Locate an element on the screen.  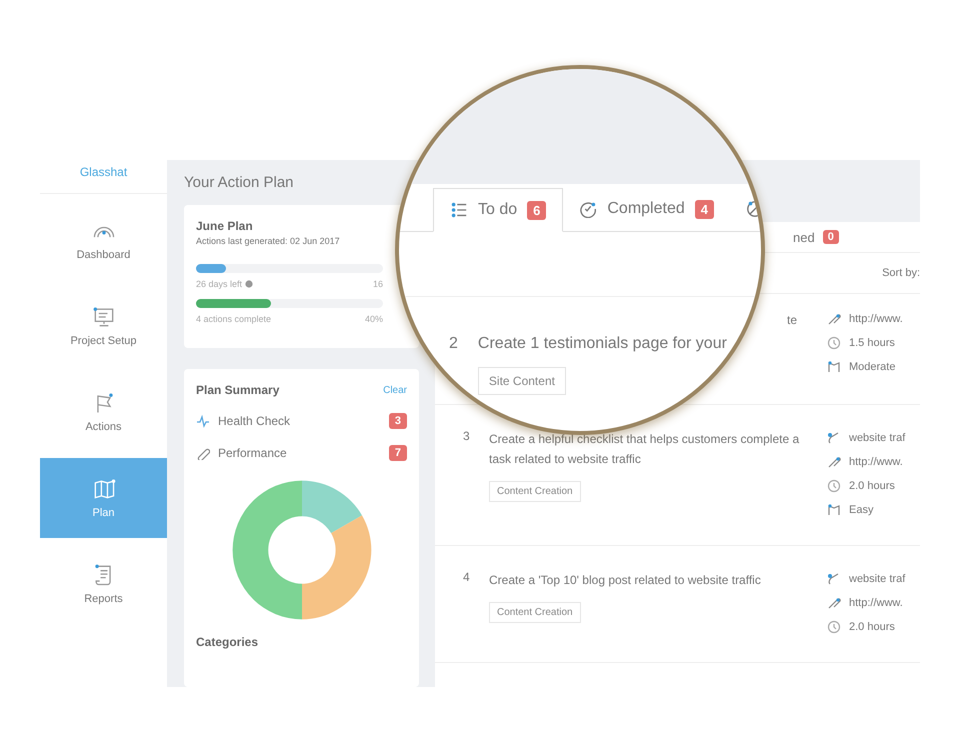
list-icon is located at coordinates (459, 210).